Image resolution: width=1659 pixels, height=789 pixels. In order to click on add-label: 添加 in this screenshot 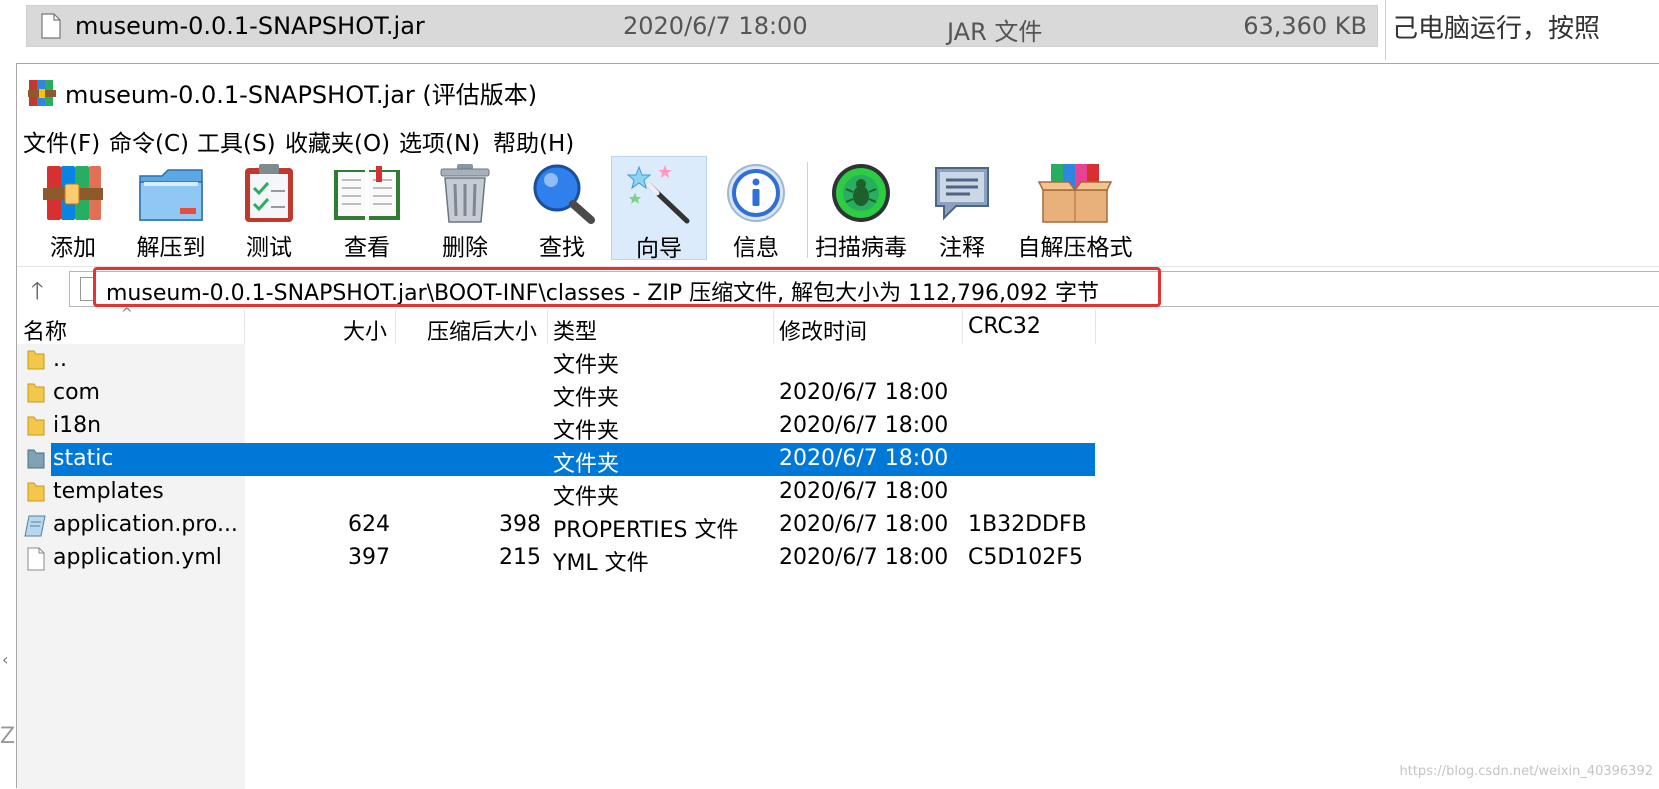, I will do `click(73, 248)`.